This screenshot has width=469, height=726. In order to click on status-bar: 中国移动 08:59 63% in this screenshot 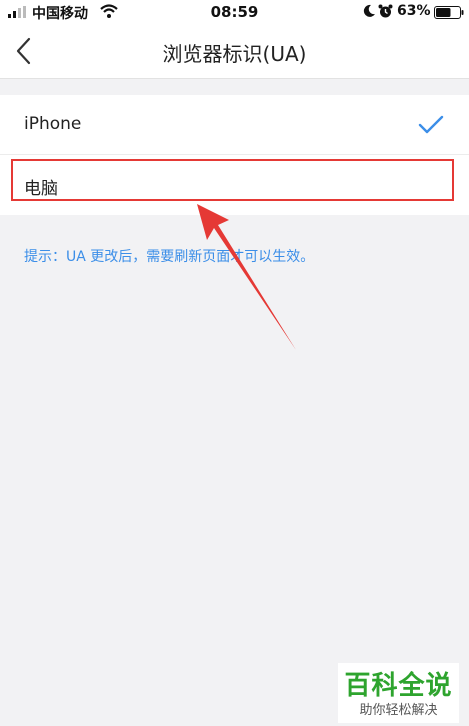, I will do `click(234, 12)`.